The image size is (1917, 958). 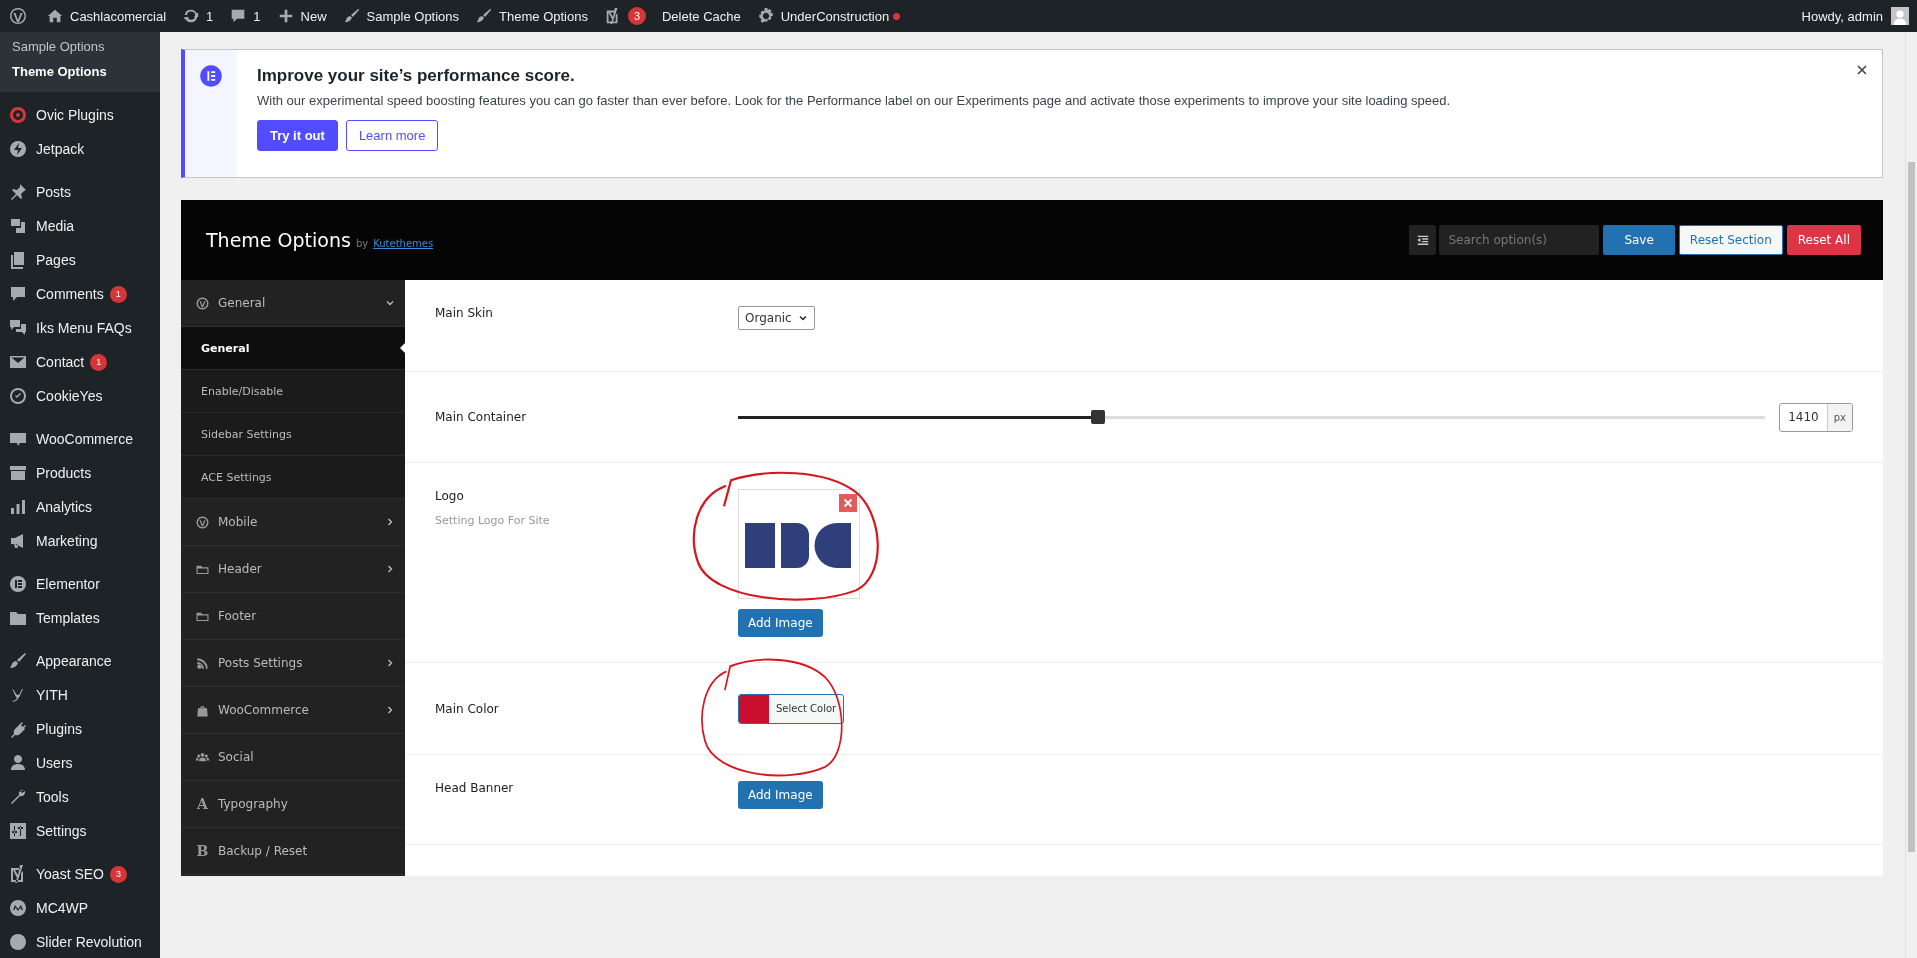 I want to click on sidebar-menu-item: Ovic Plugins, so click(x=80, y=115).